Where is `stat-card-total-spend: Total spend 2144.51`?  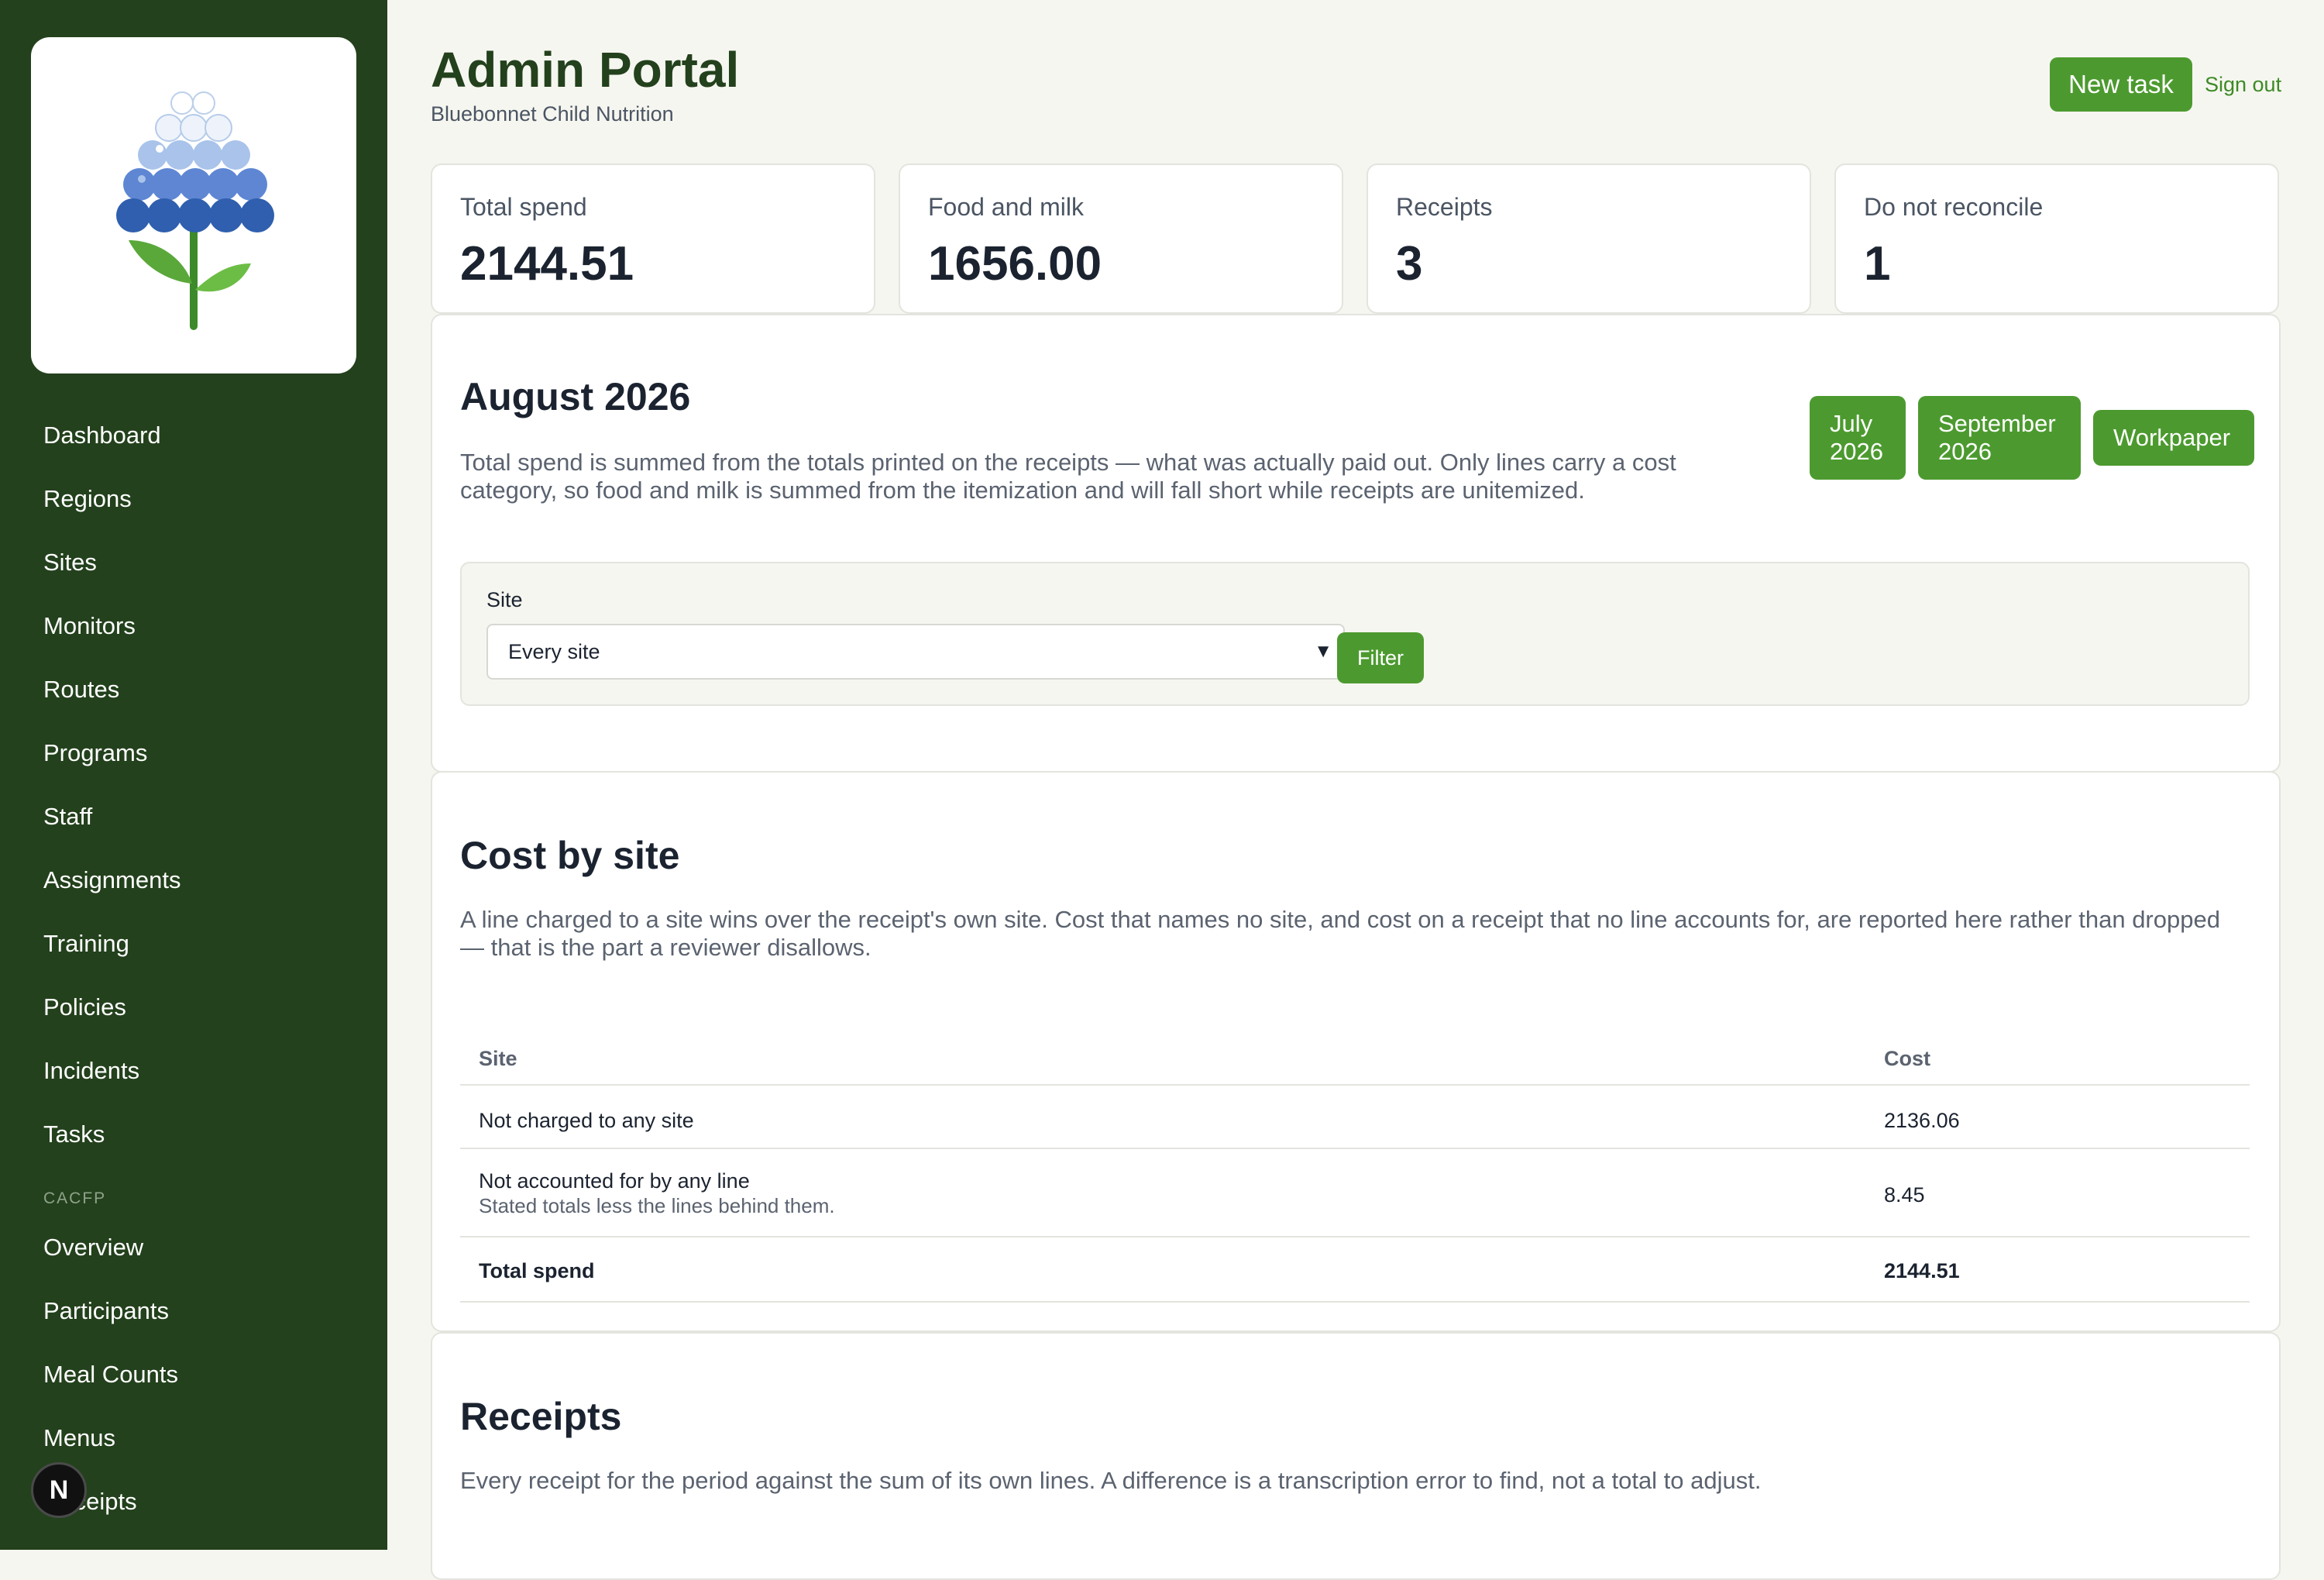
stat-card-total-spend: Total spend 2144.51 is located at coordinates (653, 239).